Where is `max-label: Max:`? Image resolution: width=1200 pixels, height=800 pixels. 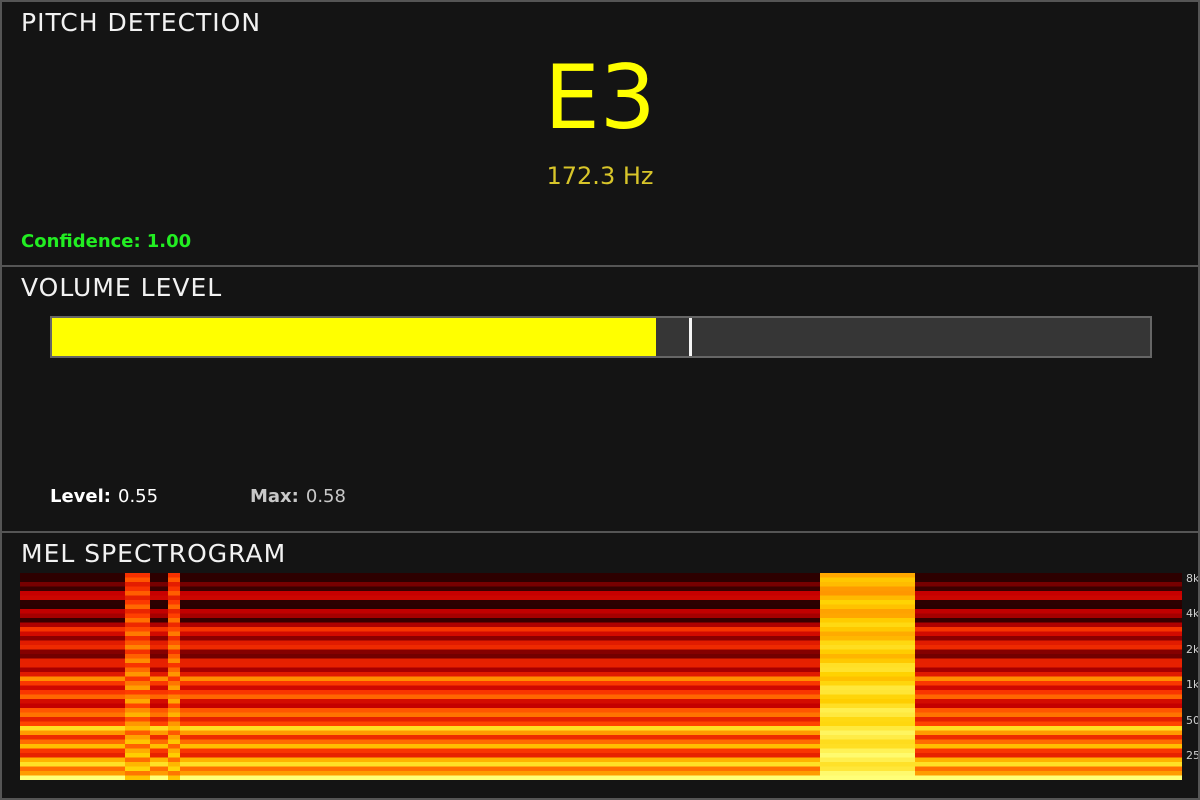 max-label: Max: is located at coordinates (274, 496).